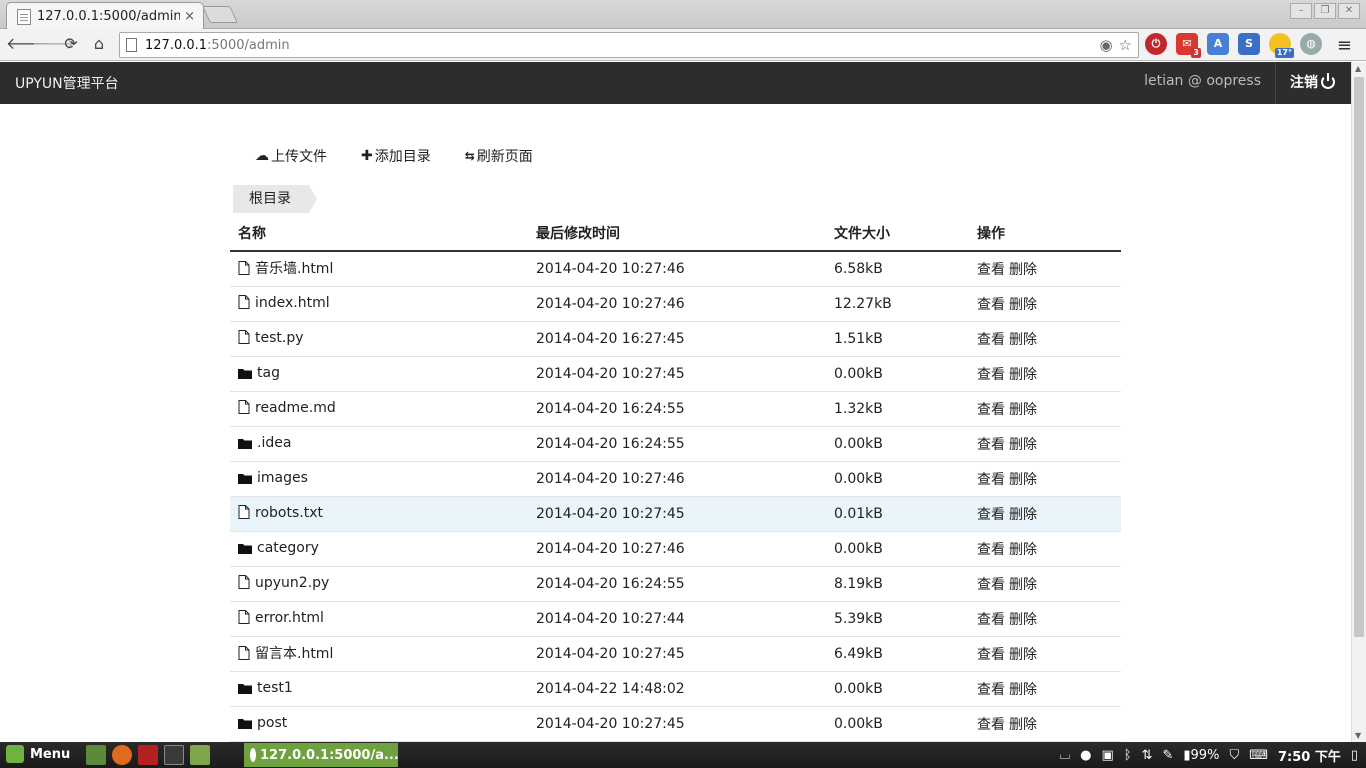 The width and height of the screenshot is (1366, 768). Describe the element at coordinates (1202, 81) in the screenshot. I see `user-label: letian @ oopress` at that location.